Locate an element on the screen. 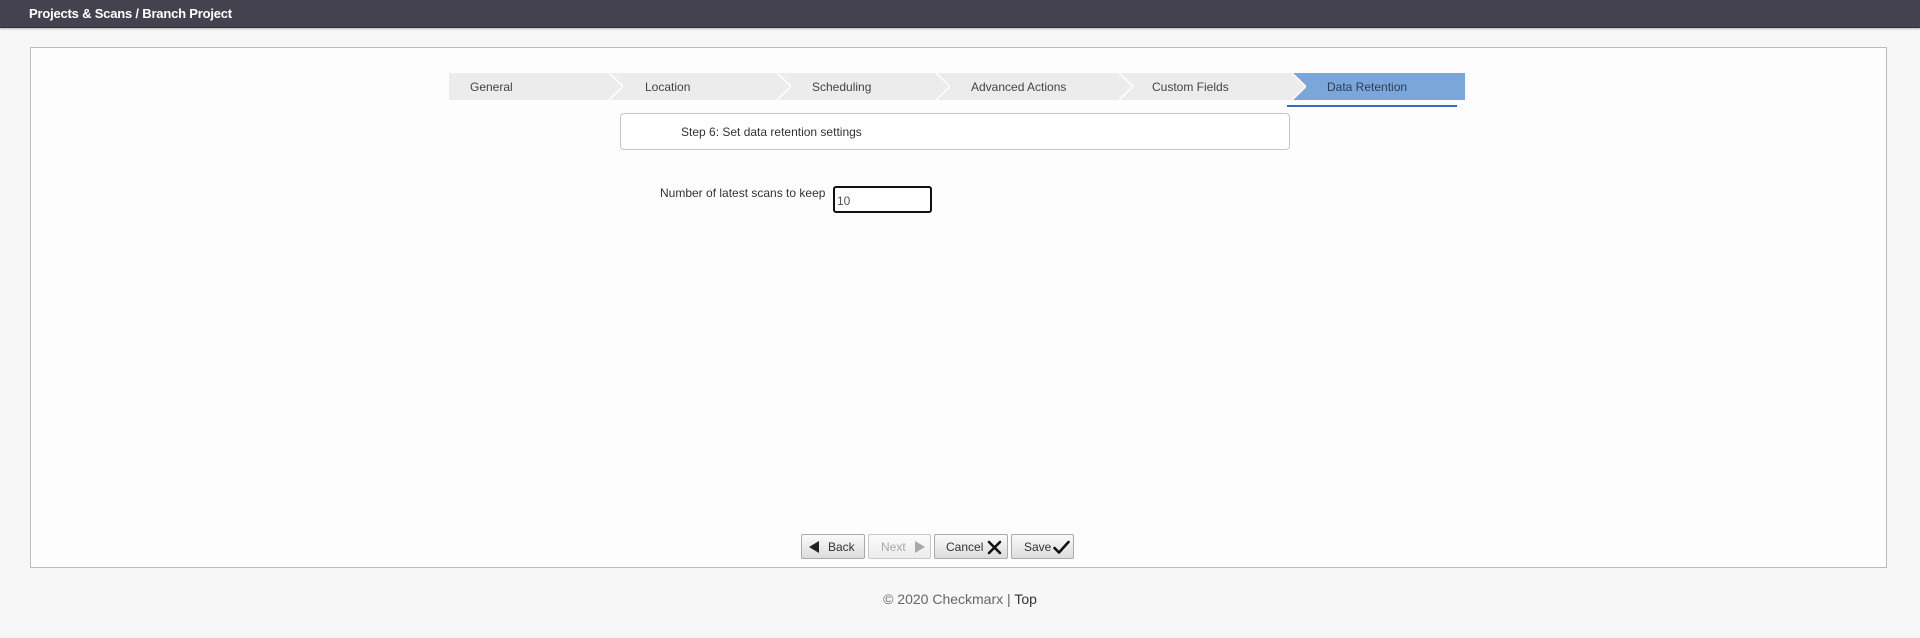 Image resolution: width=1920 pixels, height=638 pixels. step-tab-custom-fields: Custom Fields is located at coordinates (1212, 86).